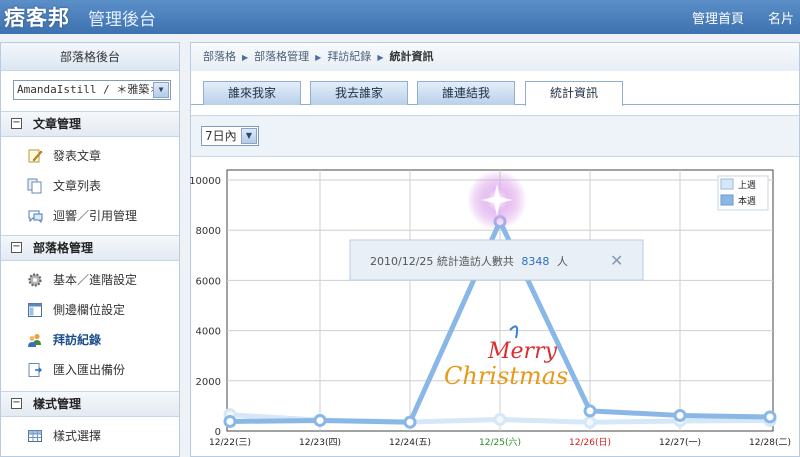  I want to click on y-tick-label: 8000, so click(208, 231).